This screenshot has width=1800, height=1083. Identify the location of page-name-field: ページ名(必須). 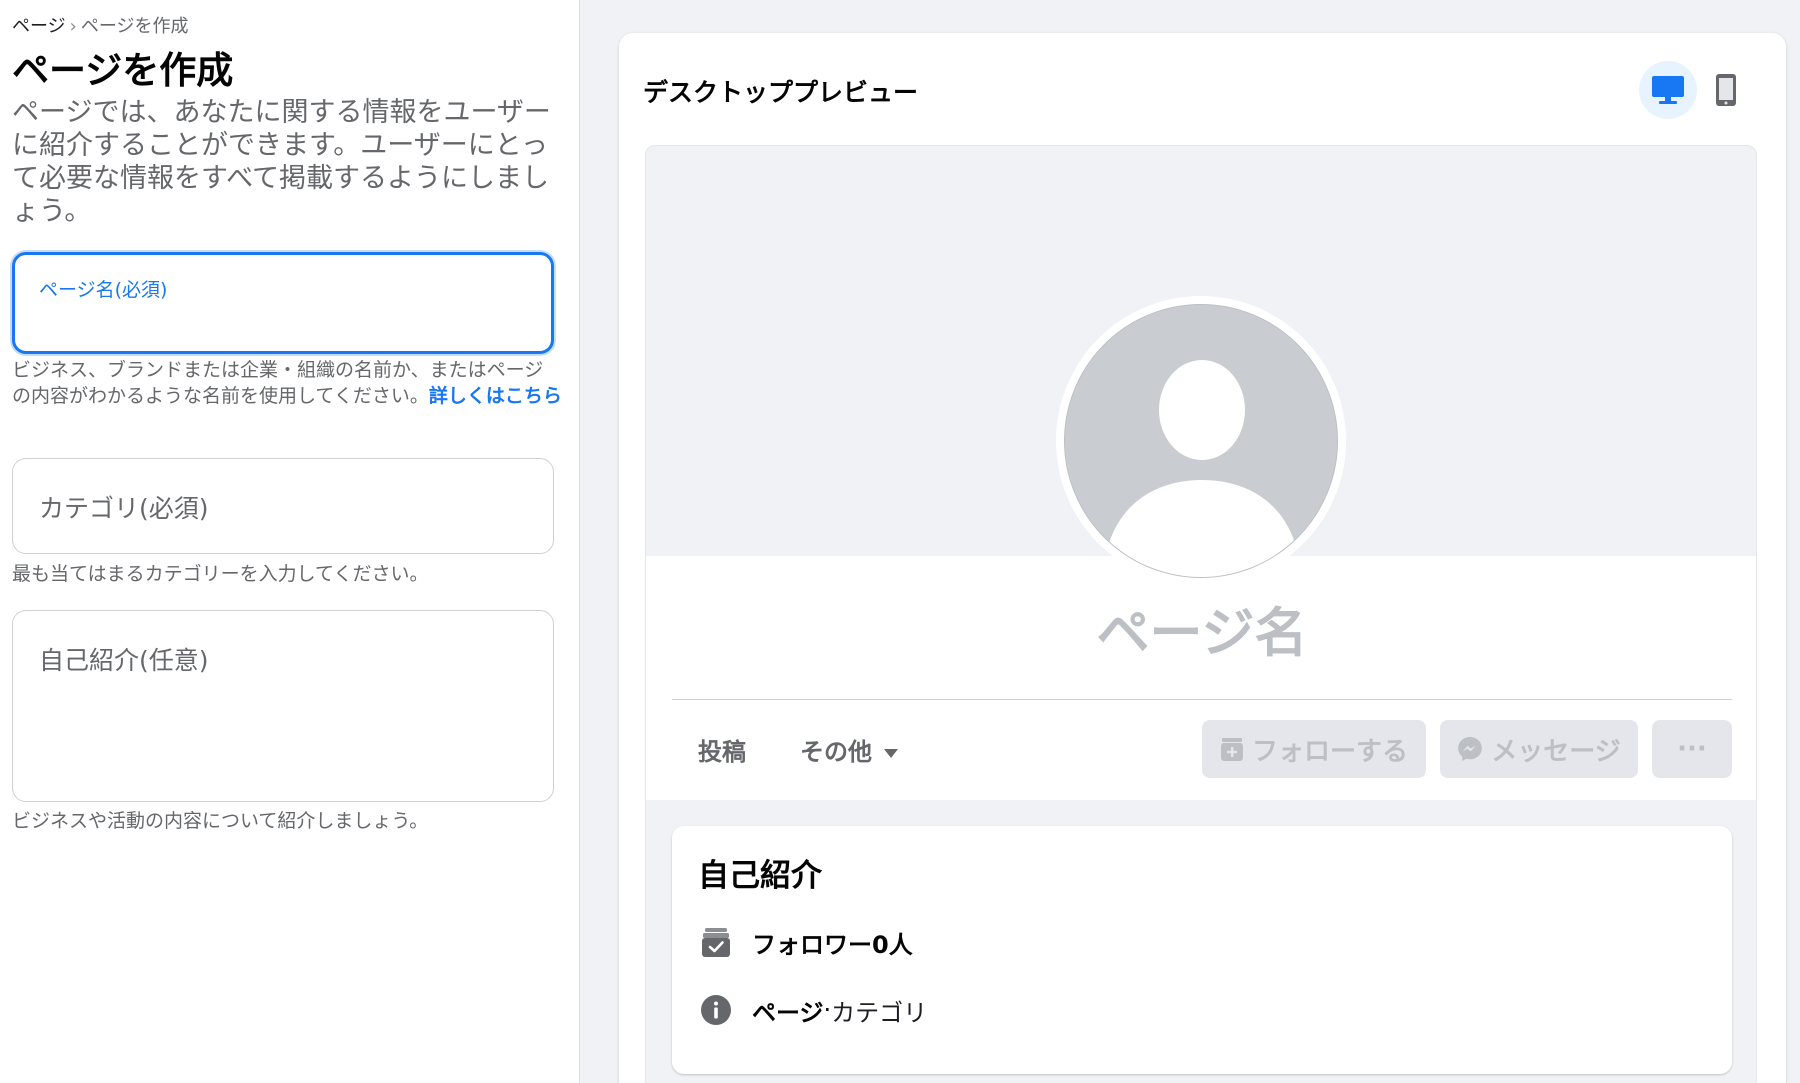
(283, 303).